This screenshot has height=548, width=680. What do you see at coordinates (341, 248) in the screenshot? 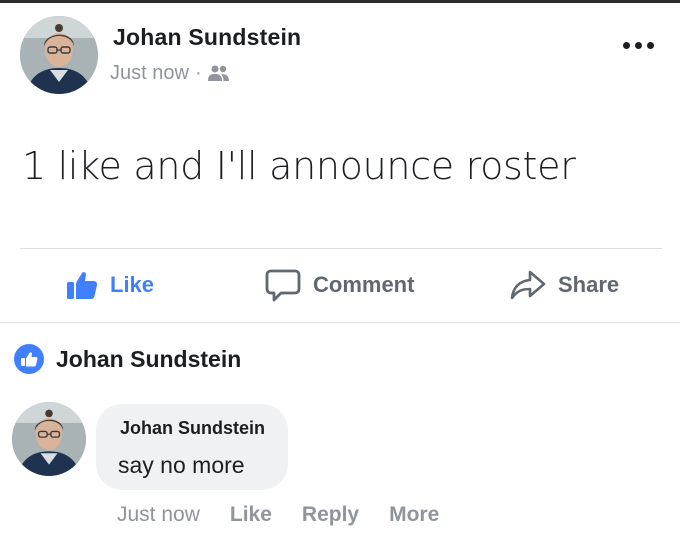
I see `post-divider` at bounding box center [341, 248].